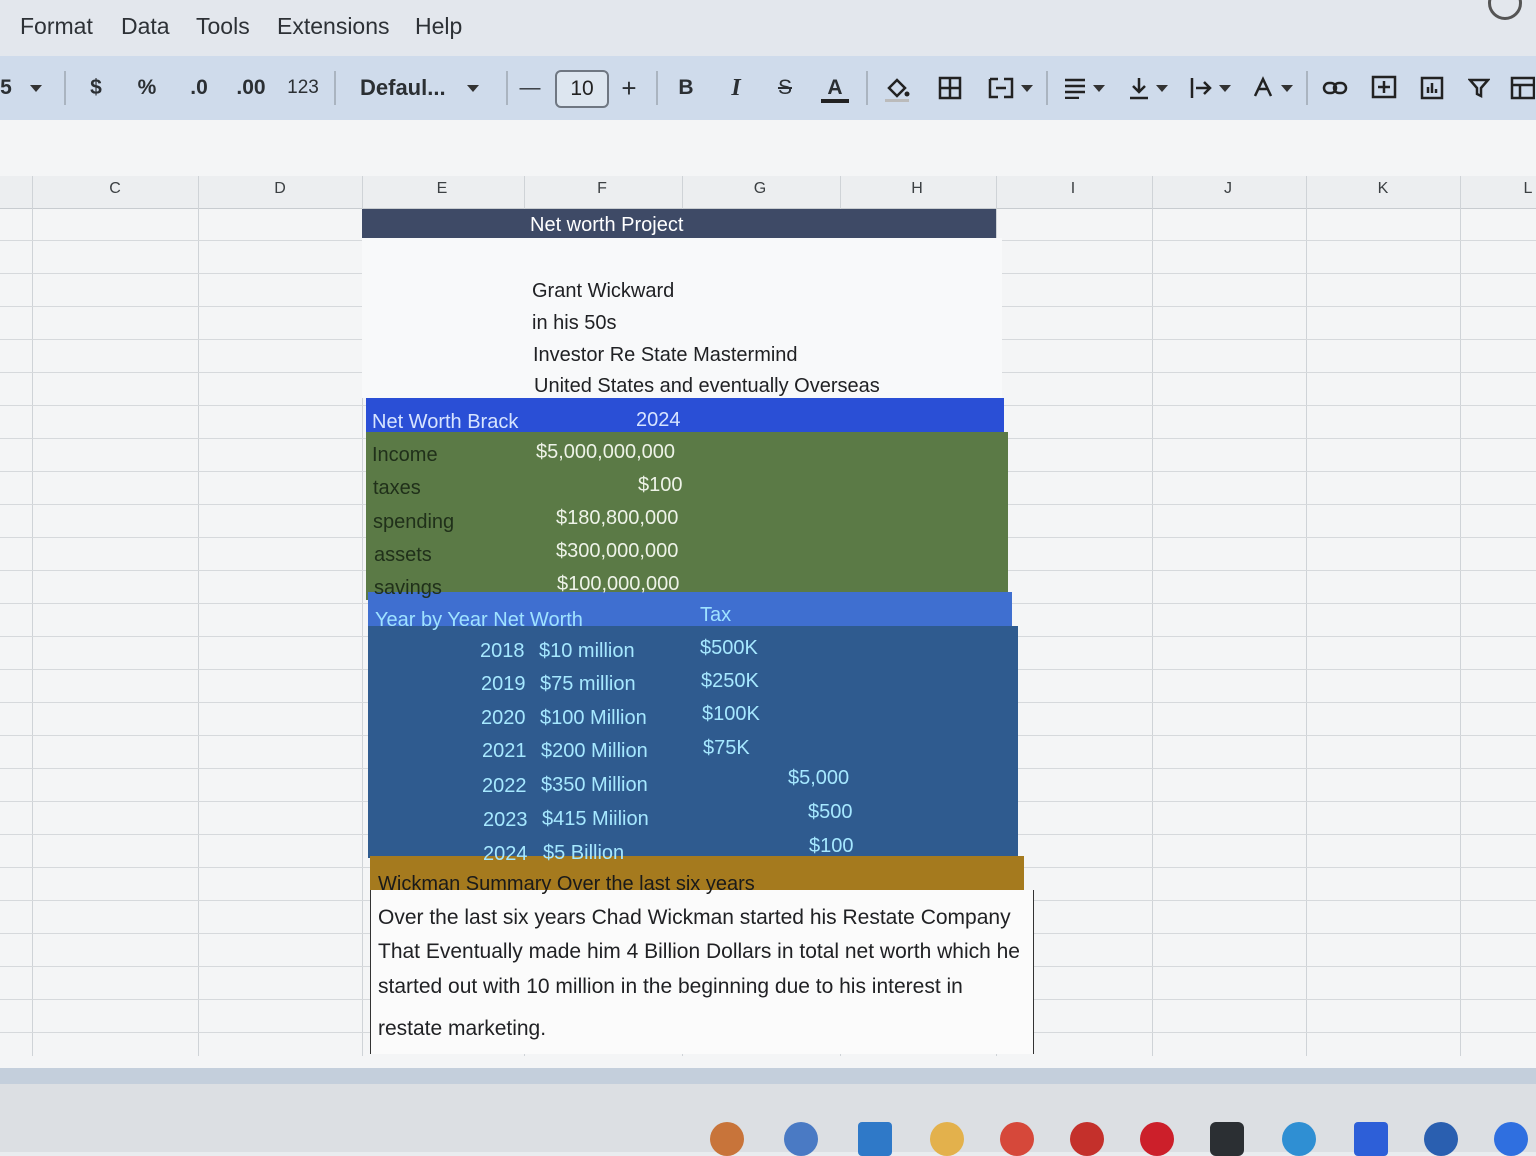 The width and height of the screenshot is (1536, 1156). I want to click on font-size-input: 10, so click(582, 89).